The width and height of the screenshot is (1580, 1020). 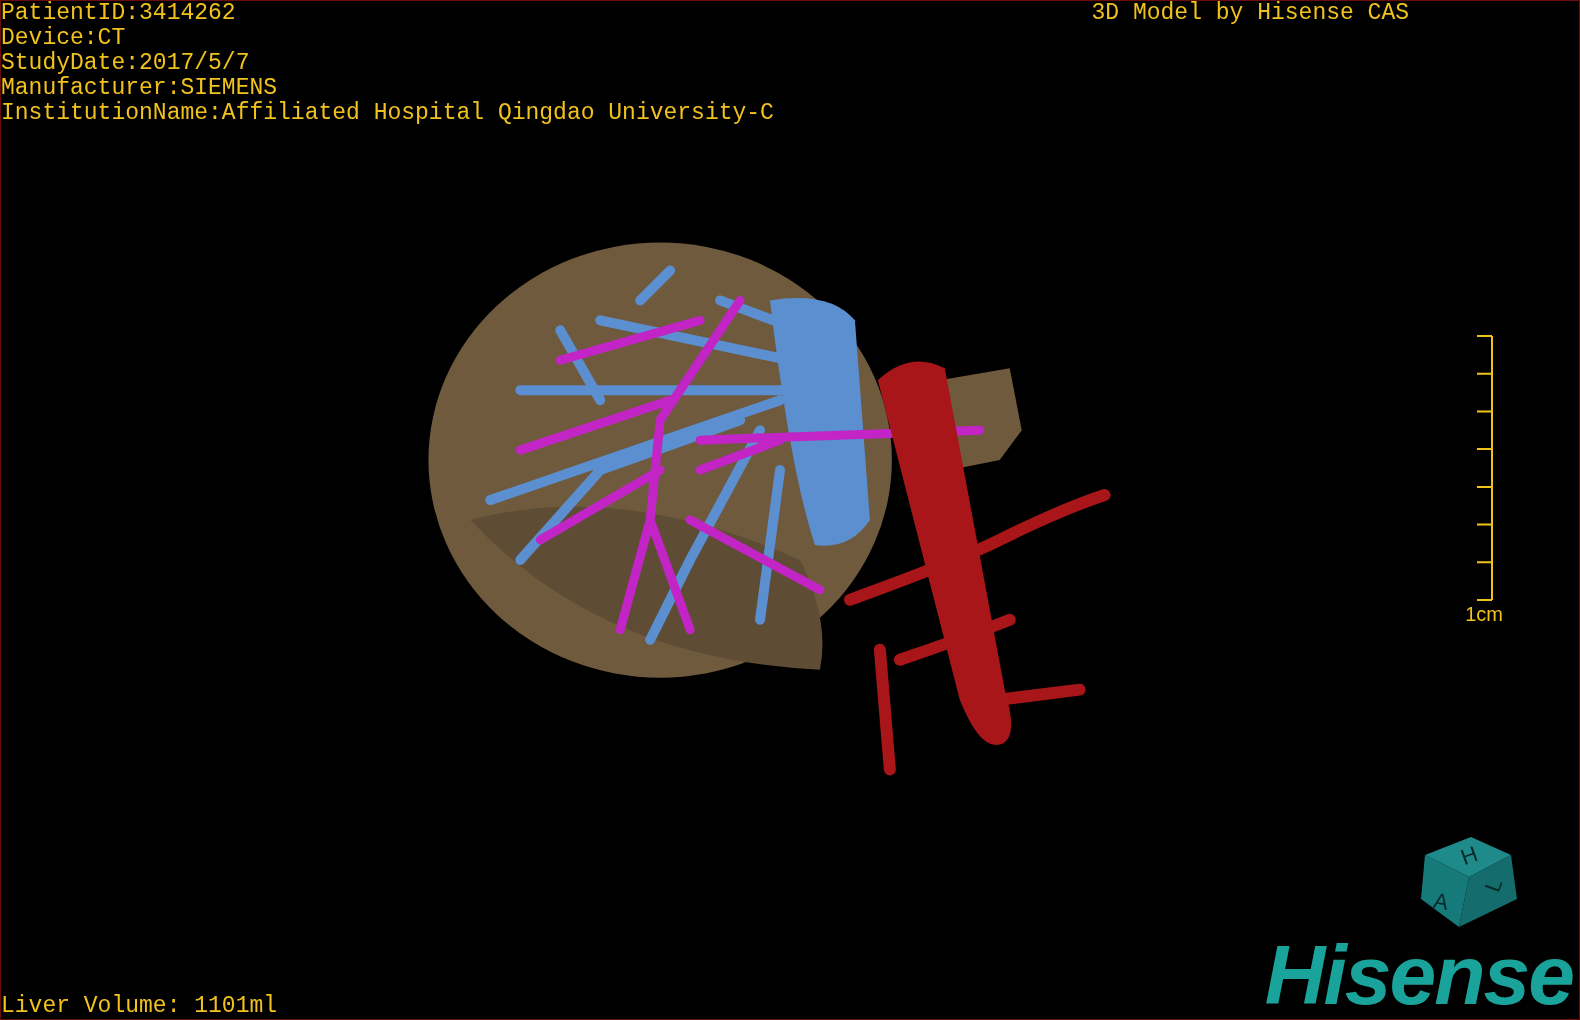 I want to click on model-credit: 3D Model by Hisense CAS, so click(x=1250, y=13).